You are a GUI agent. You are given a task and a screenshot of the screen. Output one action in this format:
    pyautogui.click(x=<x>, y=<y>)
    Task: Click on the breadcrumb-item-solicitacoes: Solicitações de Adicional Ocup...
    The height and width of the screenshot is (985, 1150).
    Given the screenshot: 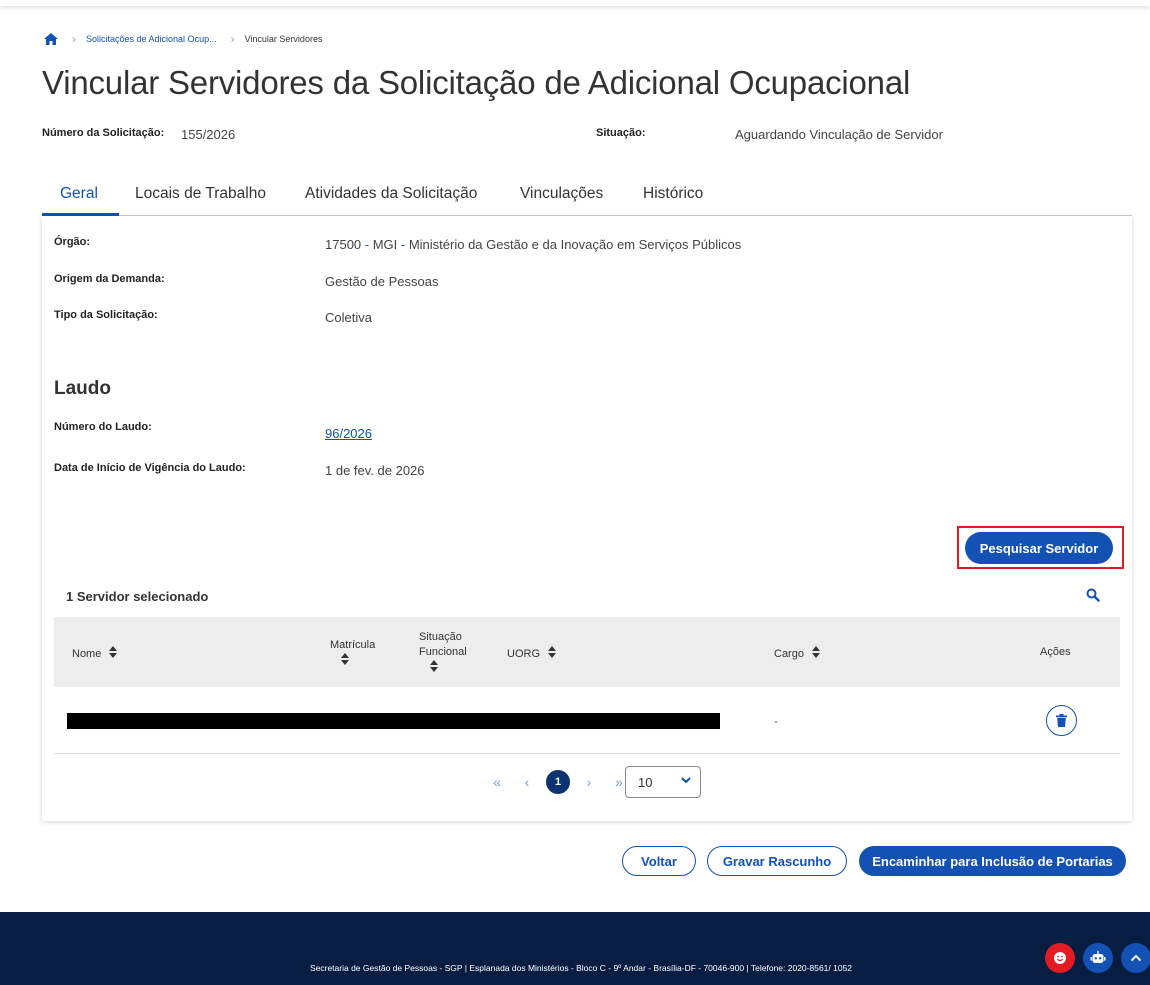 What is the action you would take?
    pyautogui.click(x=151, y=39)
    